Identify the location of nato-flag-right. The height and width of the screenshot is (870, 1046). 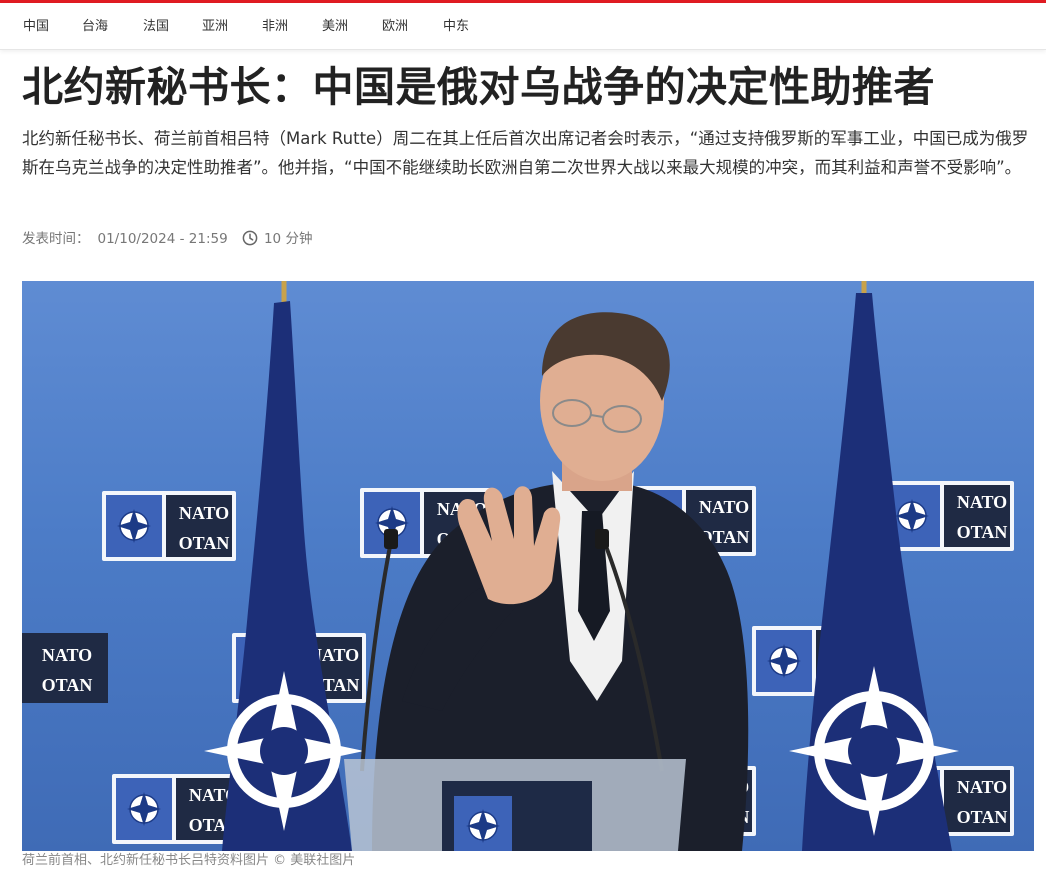
(874, 566).